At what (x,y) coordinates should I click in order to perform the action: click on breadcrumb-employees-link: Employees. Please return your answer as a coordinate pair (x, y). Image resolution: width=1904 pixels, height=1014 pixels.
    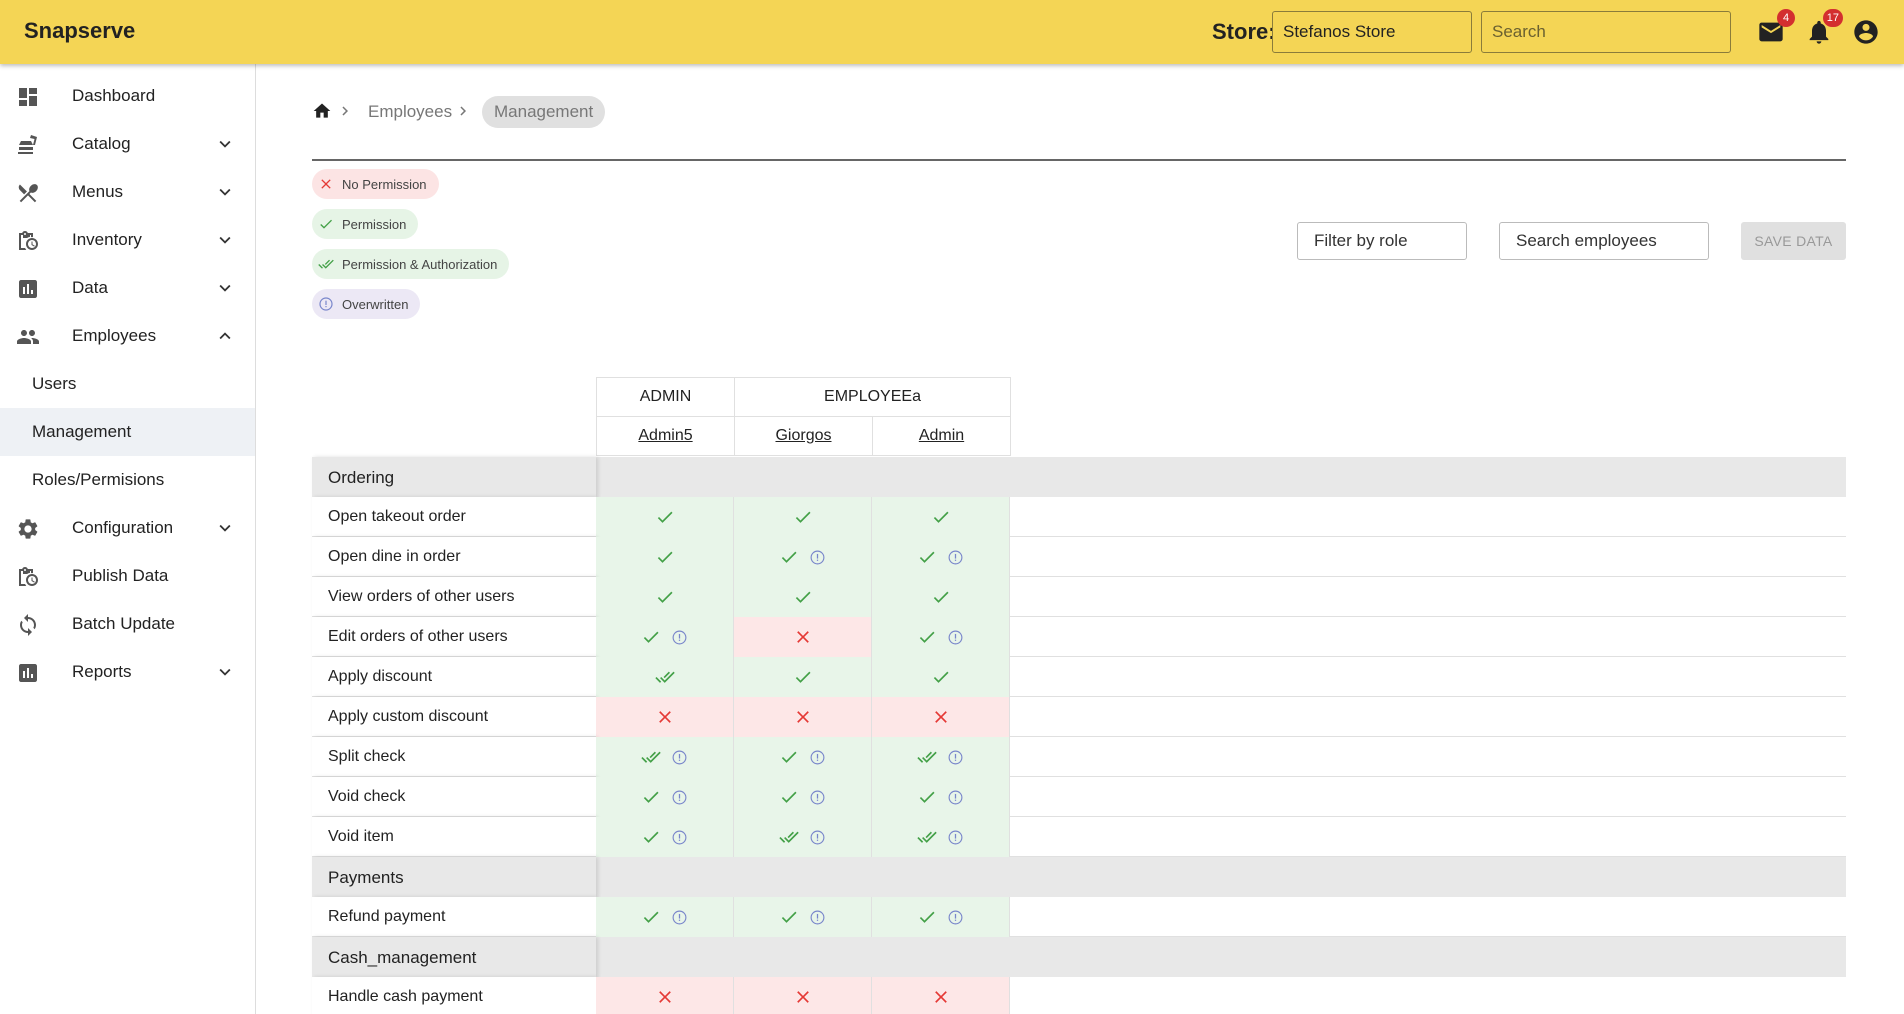
    Looking at the image, I should click on (410, 112).